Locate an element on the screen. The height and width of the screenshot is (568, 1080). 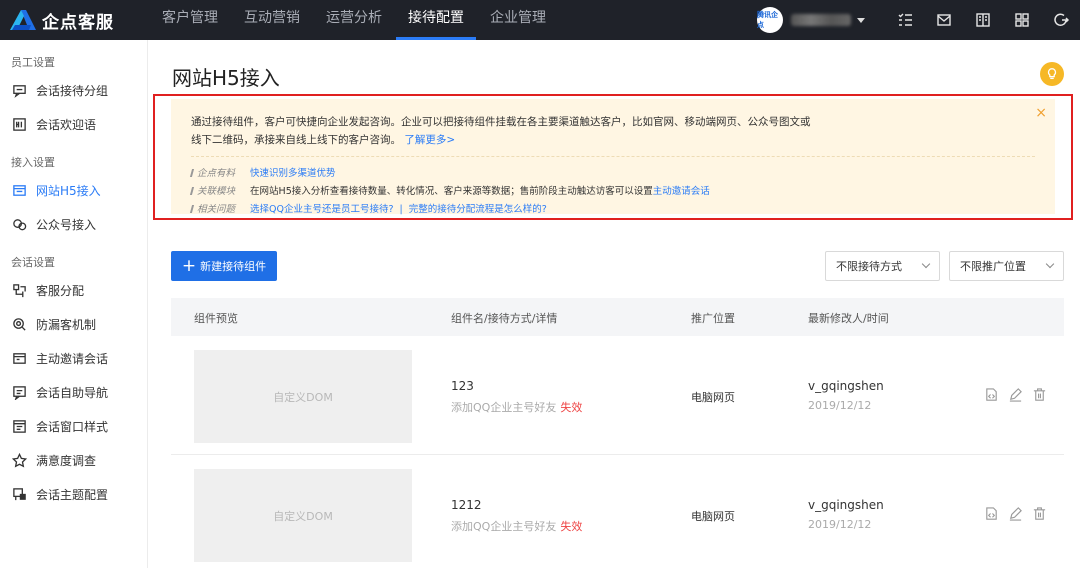
avatar: 腾讯企点 is located at coordinates (770, 20).